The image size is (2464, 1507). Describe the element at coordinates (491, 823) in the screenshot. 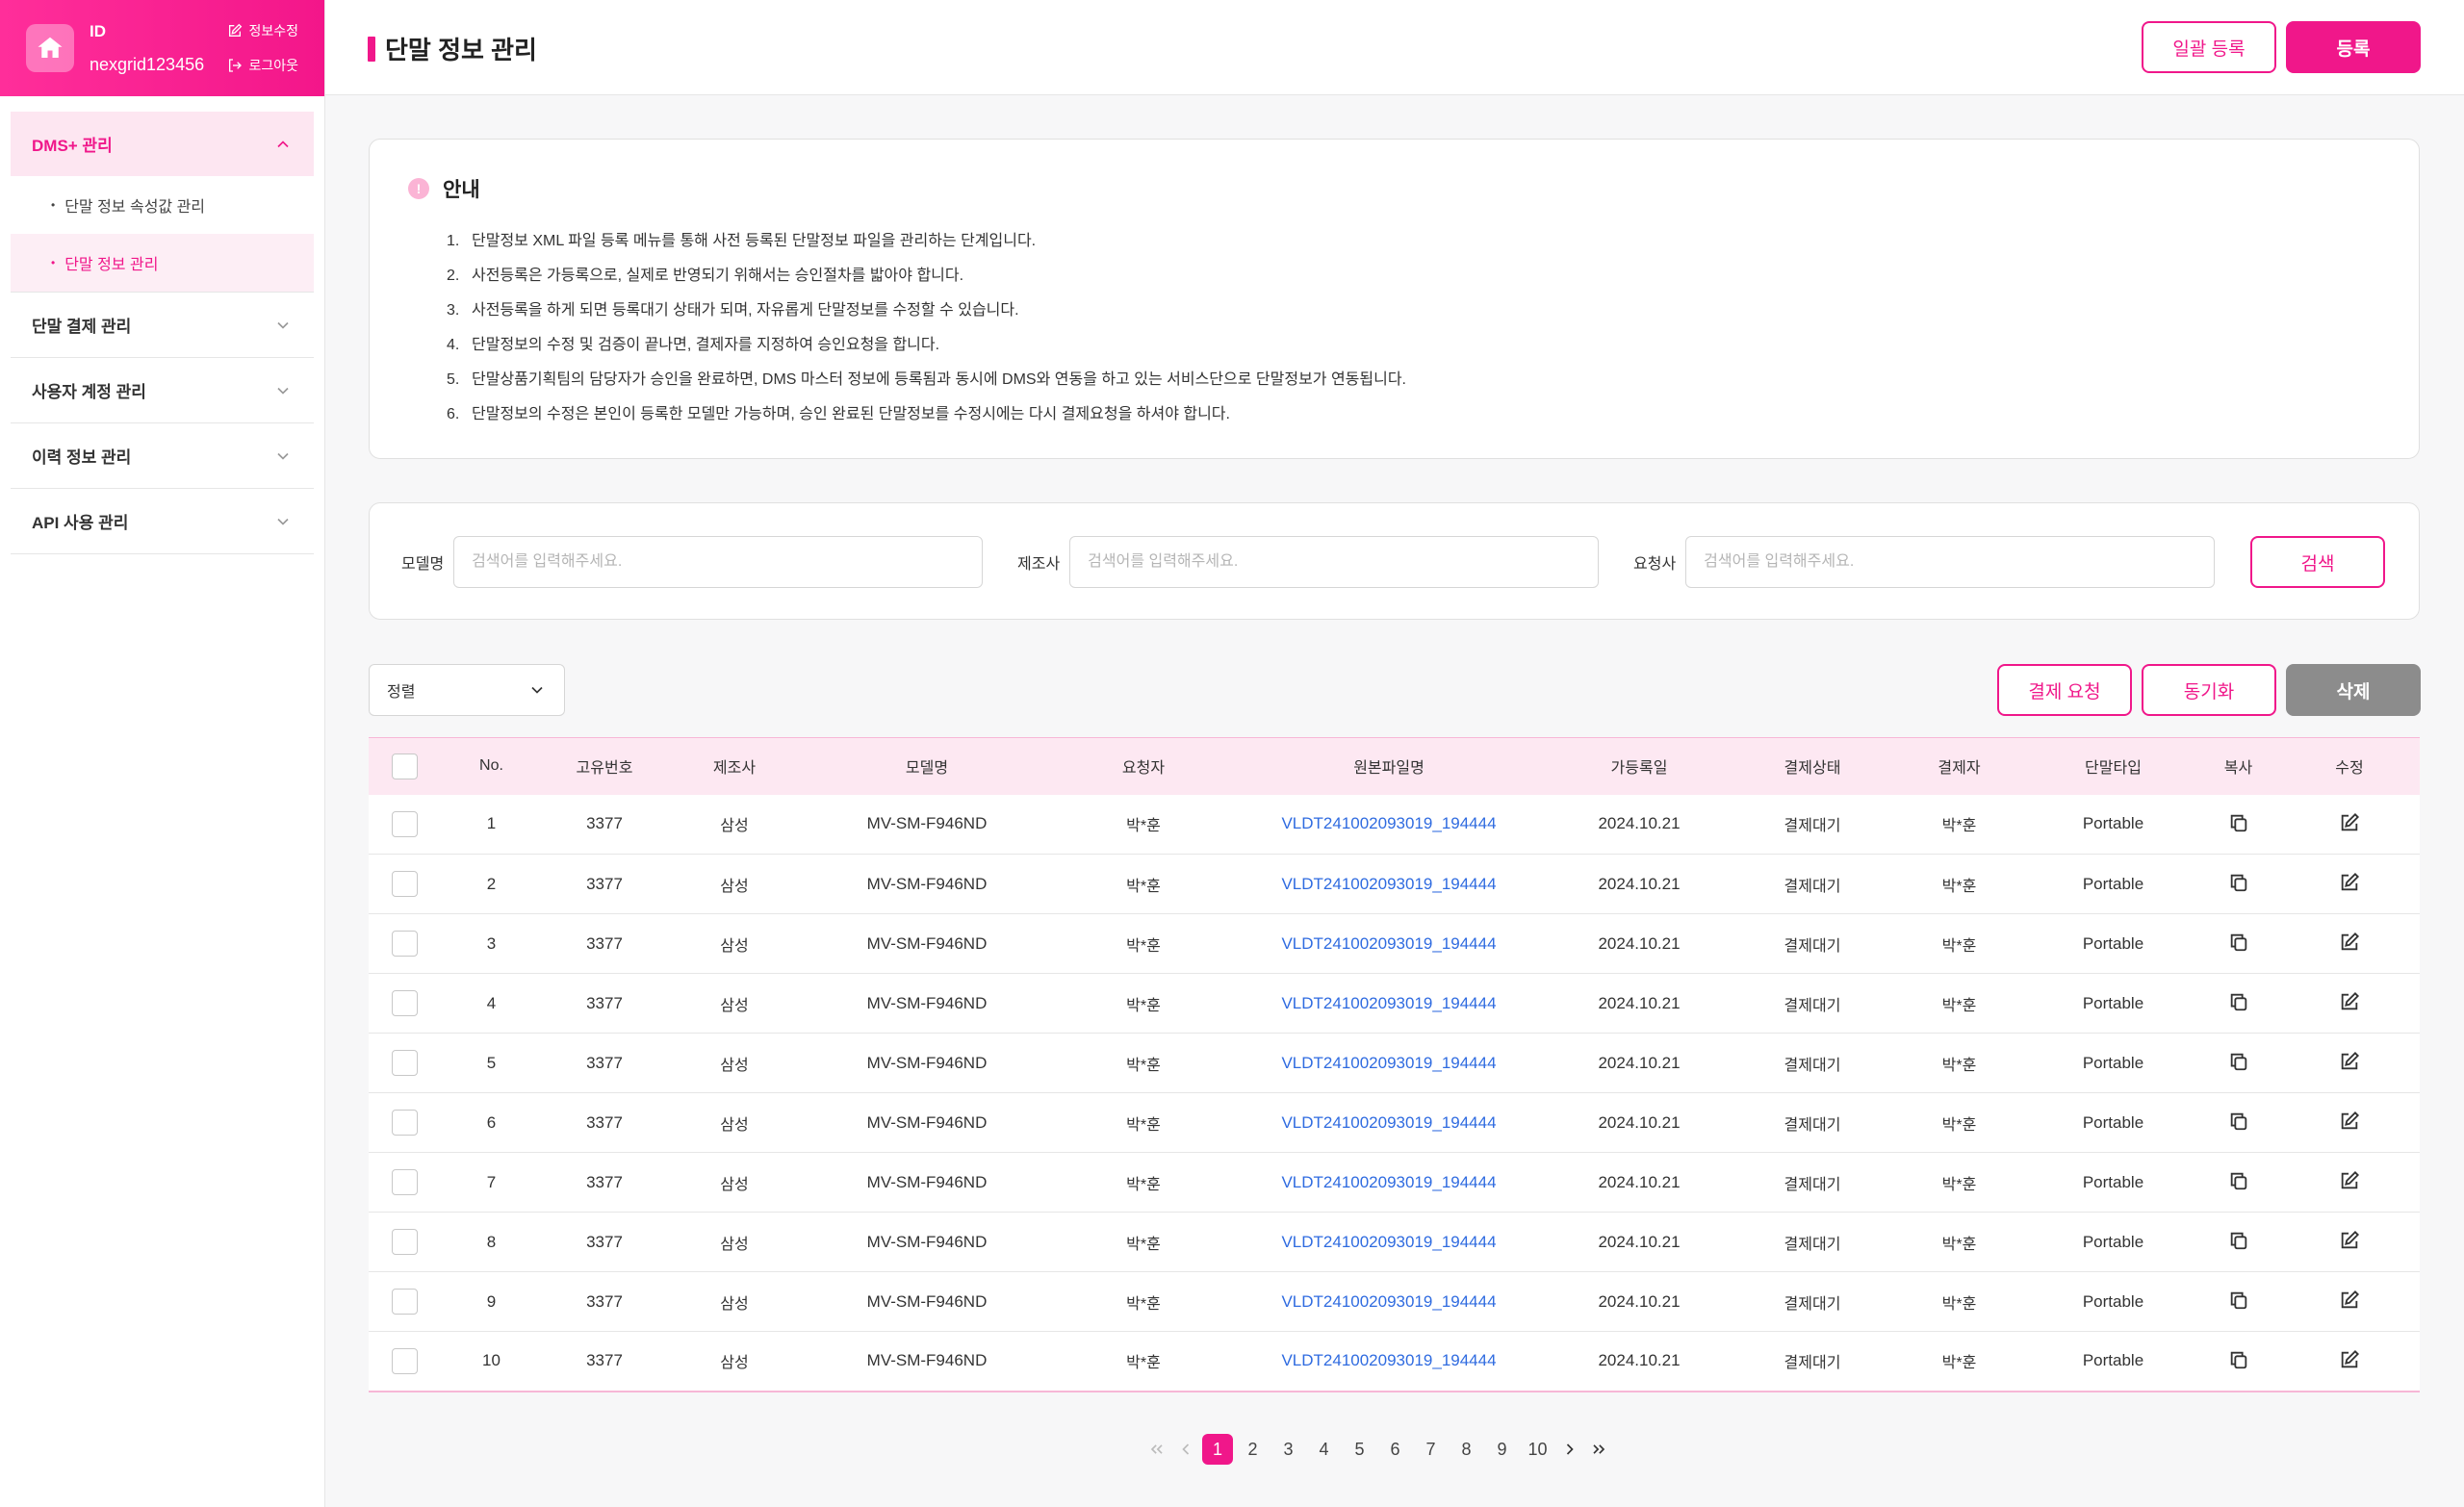

I see `cell-no: 1` at that location.